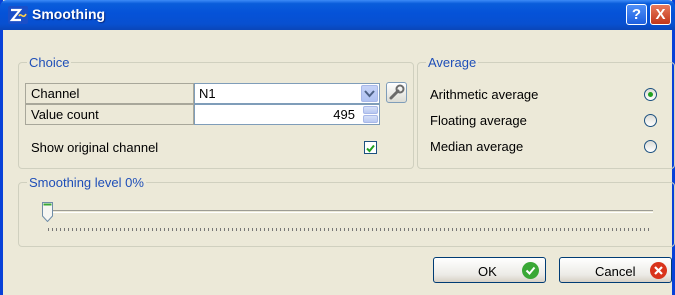 The height and width of the screenshot is (295, 675). I want to click on smoothing-slider-thumb, so click(47, 212).